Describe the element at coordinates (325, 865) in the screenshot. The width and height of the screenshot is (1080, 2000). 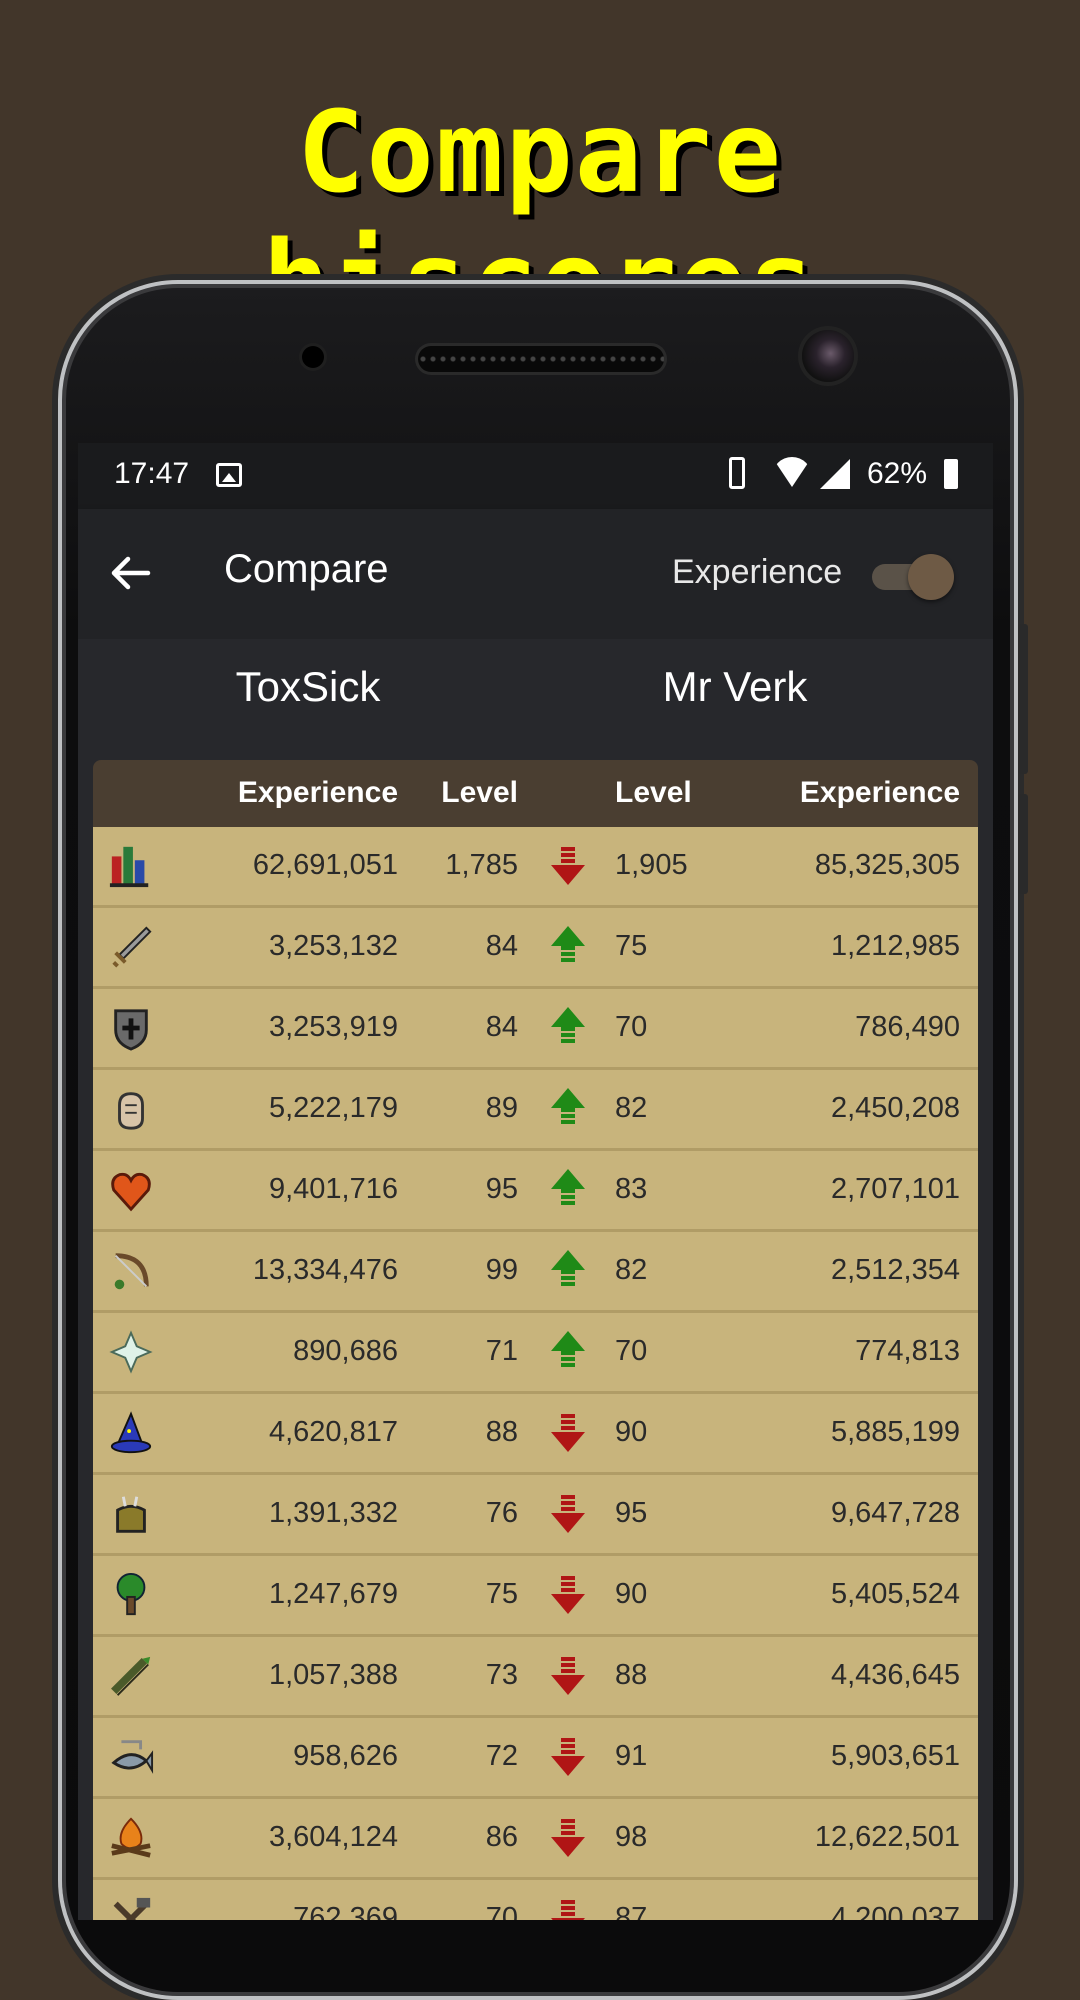
I see `exp-left: 62,691,051` at that location.